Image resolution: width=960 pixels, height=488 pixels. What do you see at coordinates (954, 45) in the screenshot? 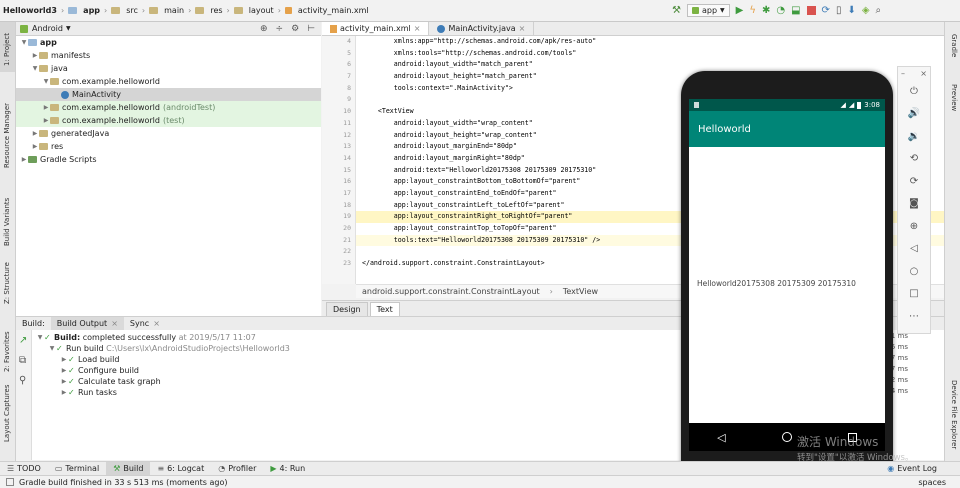
I see `tool-gradle: Gradle` at bounding box center [954, 45].